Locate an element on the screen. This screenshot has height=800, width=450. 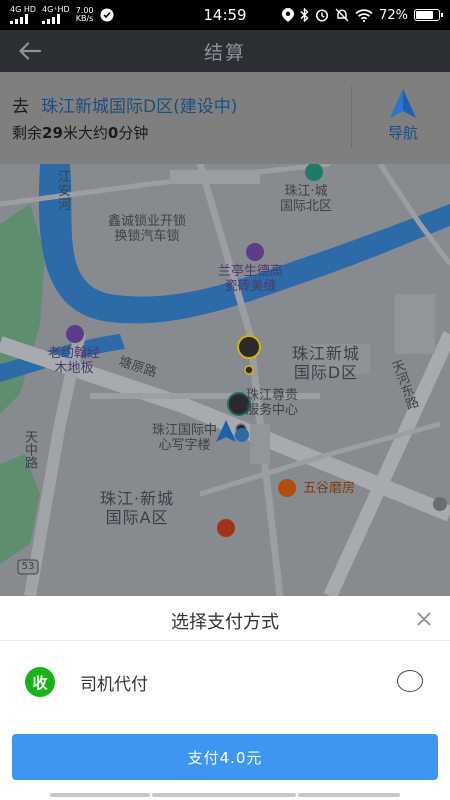
back-button is located at coordinates (30, 51).